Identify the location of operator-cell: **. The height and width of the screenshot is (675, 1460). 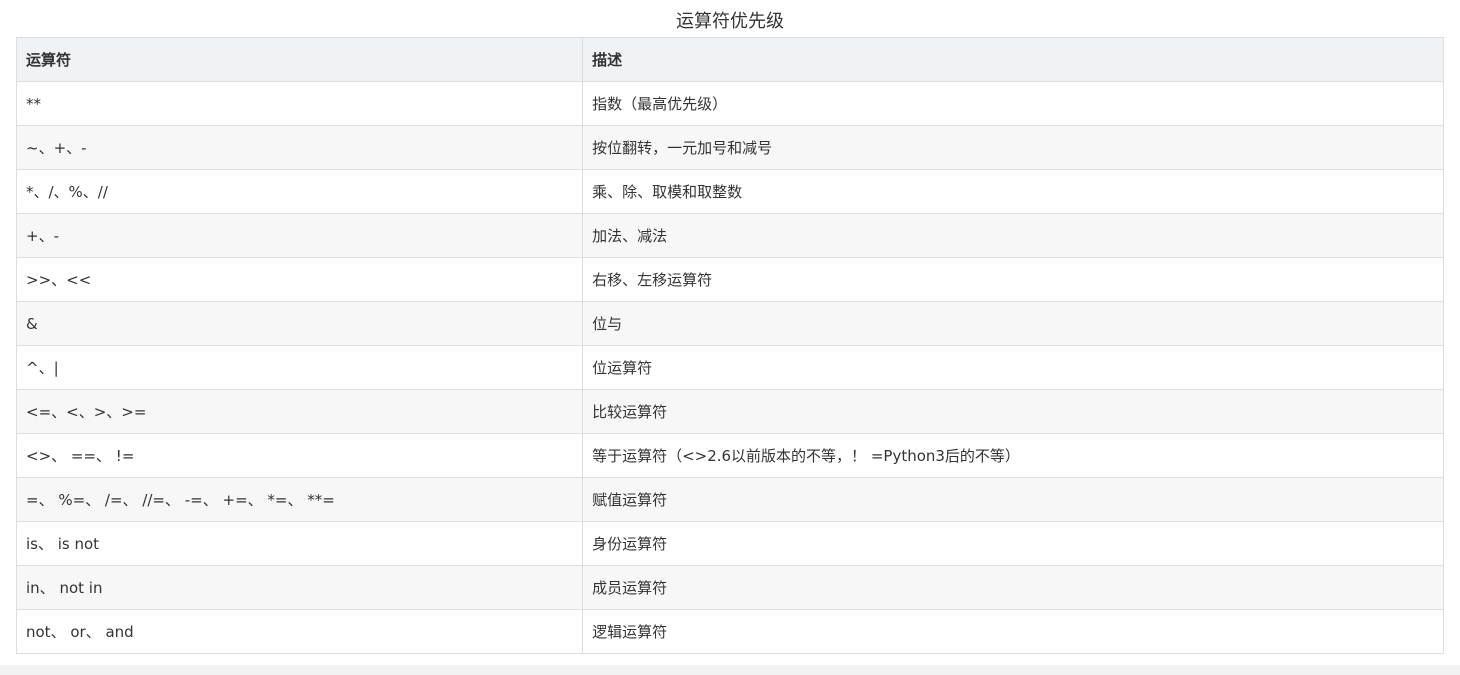
(299, 103).